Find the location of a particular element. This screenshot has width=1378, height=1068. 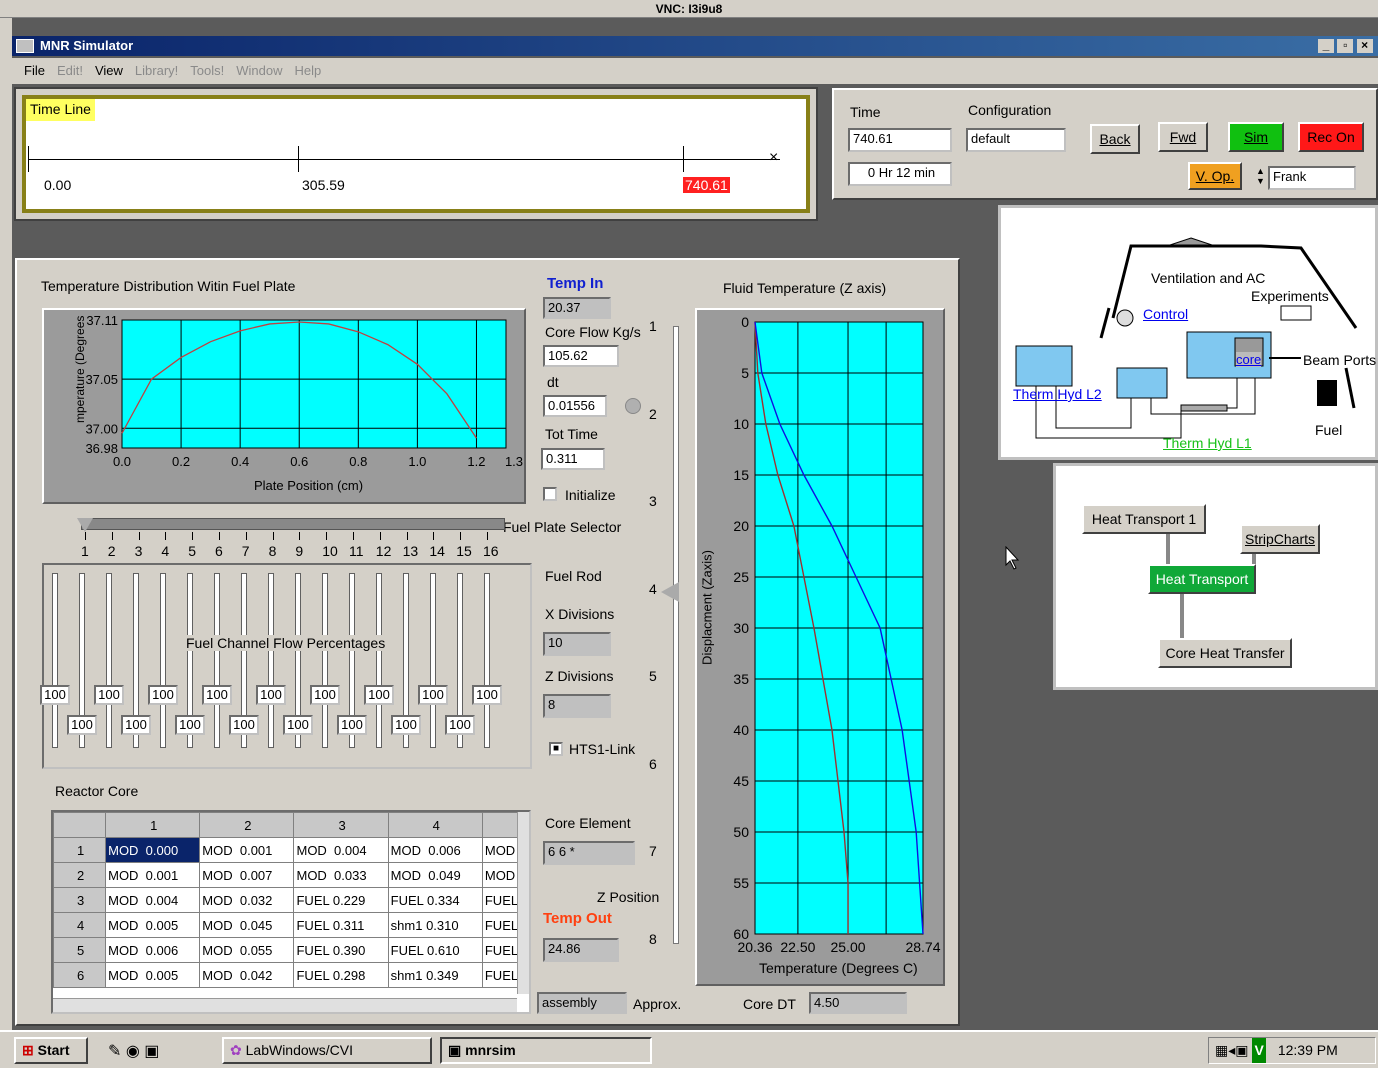

back-button: Back is located at coordinates (1115, 139).